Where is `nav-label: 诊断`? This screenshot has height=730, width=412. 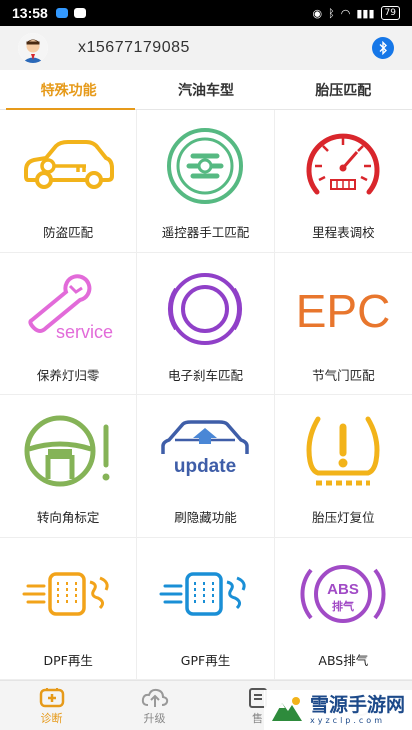 nav-label: 诊断 is located at coordinates (51, 718).